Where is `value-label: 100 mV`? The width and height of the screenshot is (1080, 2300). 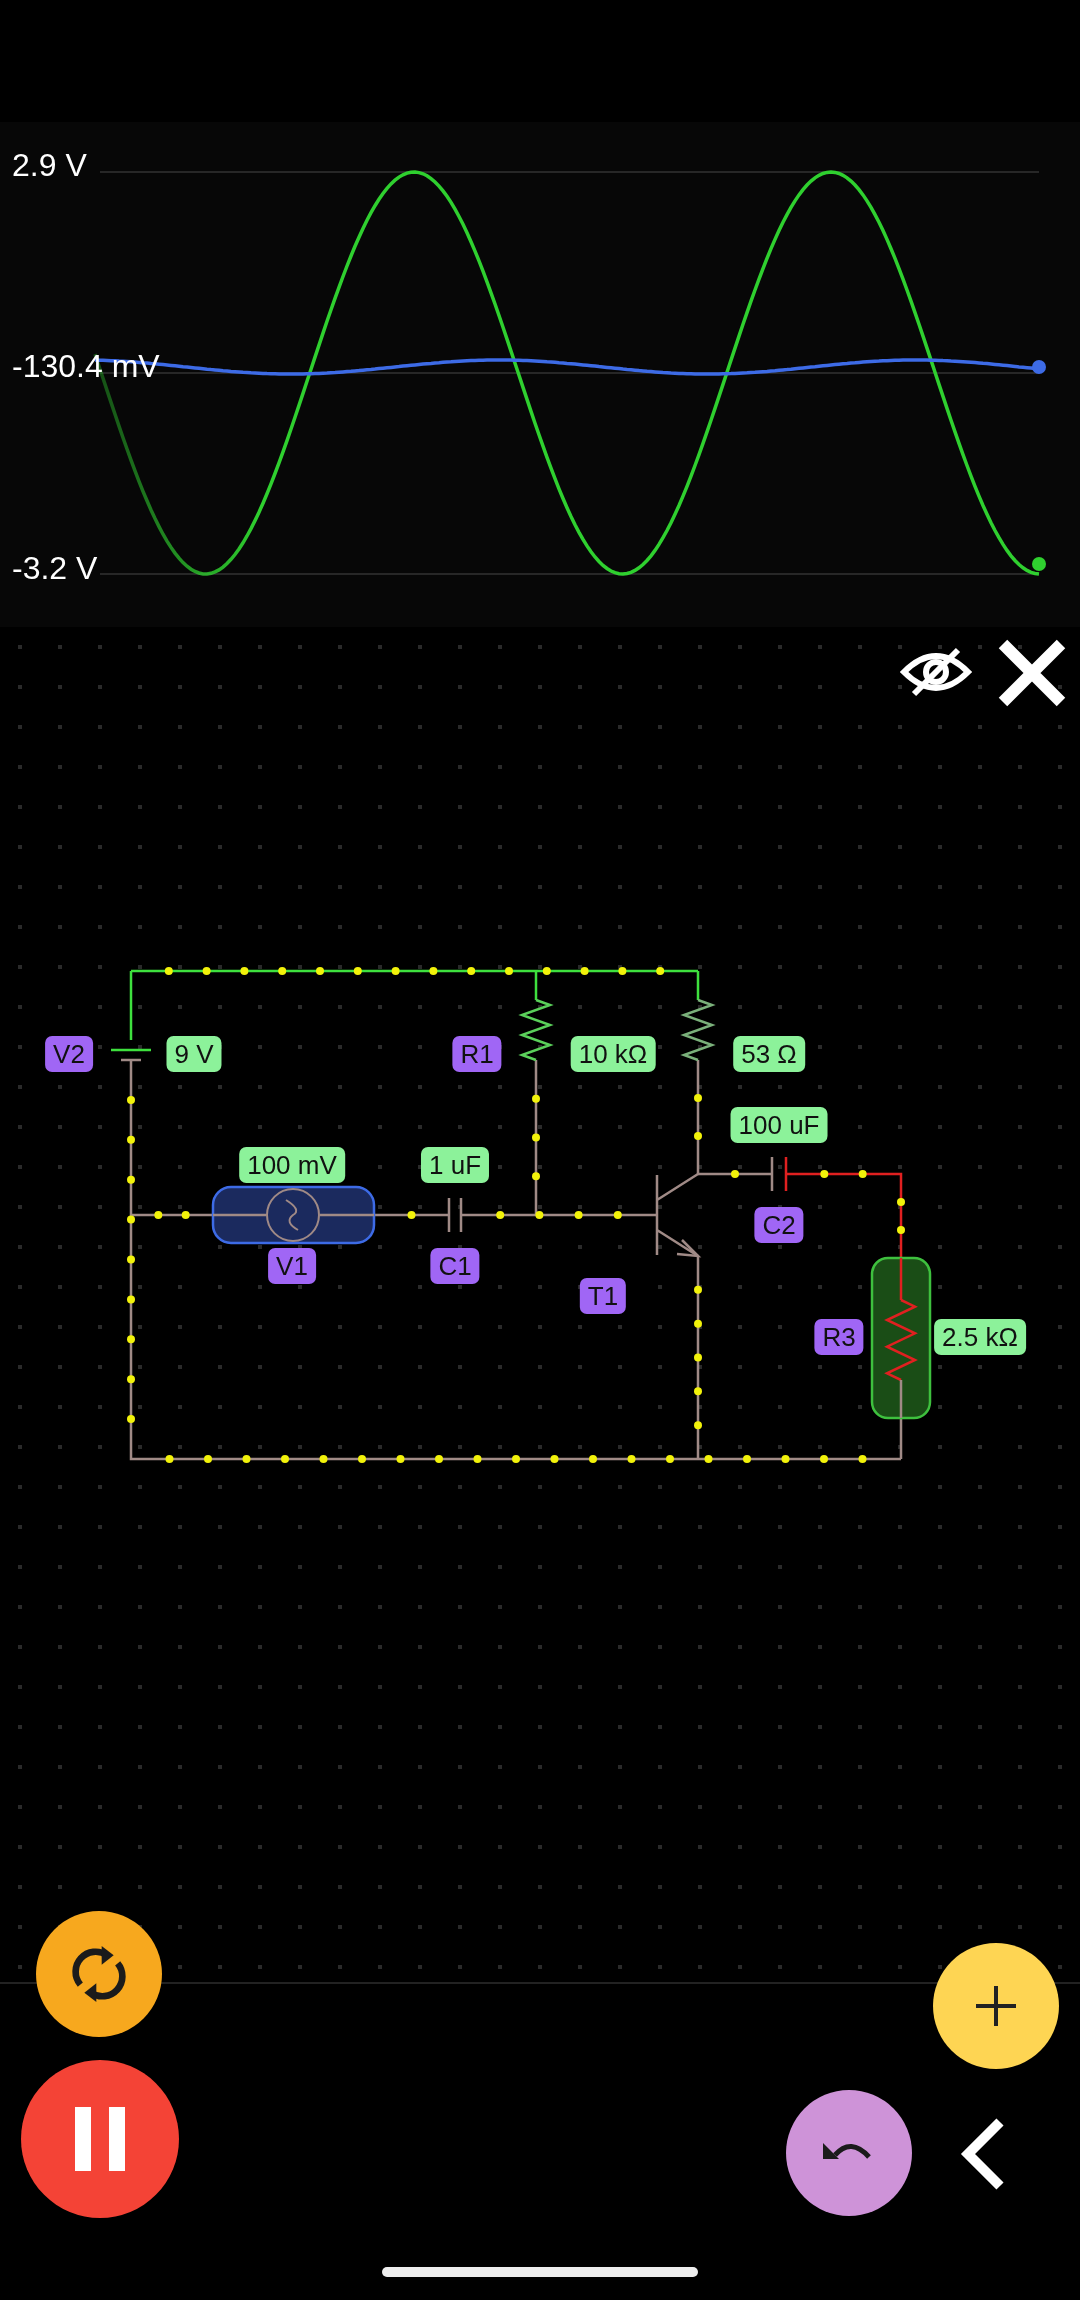
value-label: 100 mV is located at coordinates (292, 1165).